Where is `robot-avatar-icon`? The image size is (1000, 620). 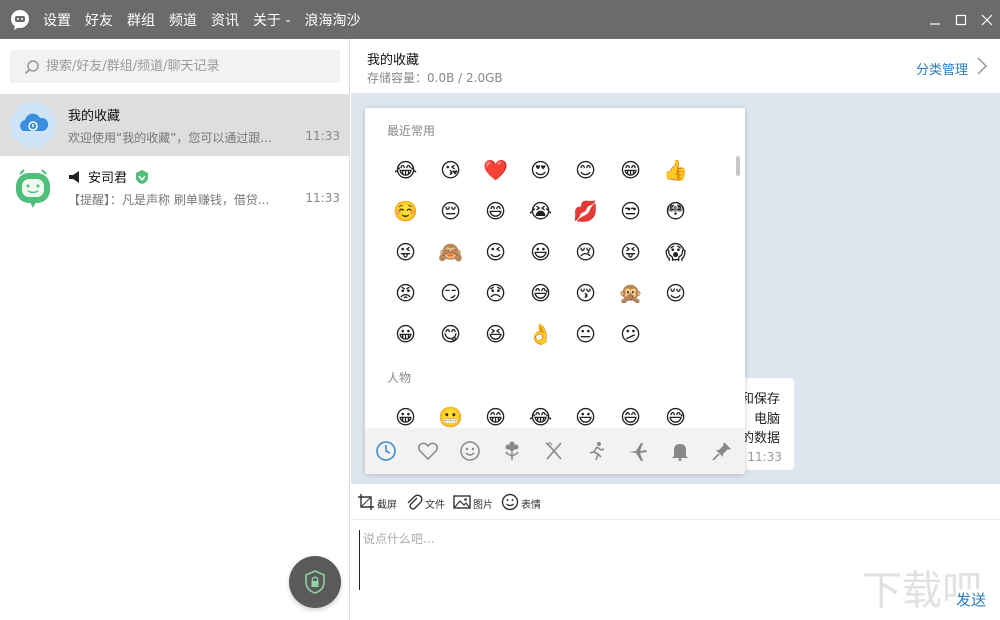 robot-avatar-icon is located at coordinates (33, 188).